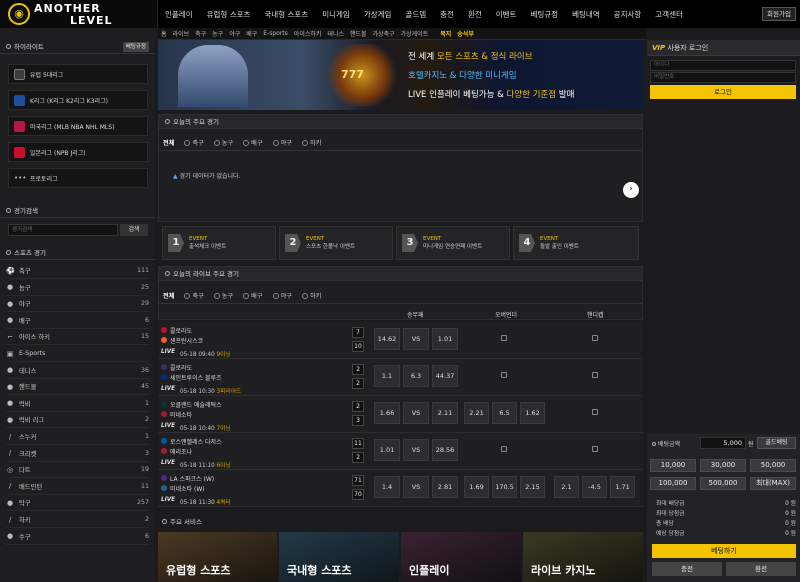 This screenshot has width=800, height=582. Describe the element at coordinates (445, 450) in the screenshot. I see `odds-away-button: 28.56` at that location.